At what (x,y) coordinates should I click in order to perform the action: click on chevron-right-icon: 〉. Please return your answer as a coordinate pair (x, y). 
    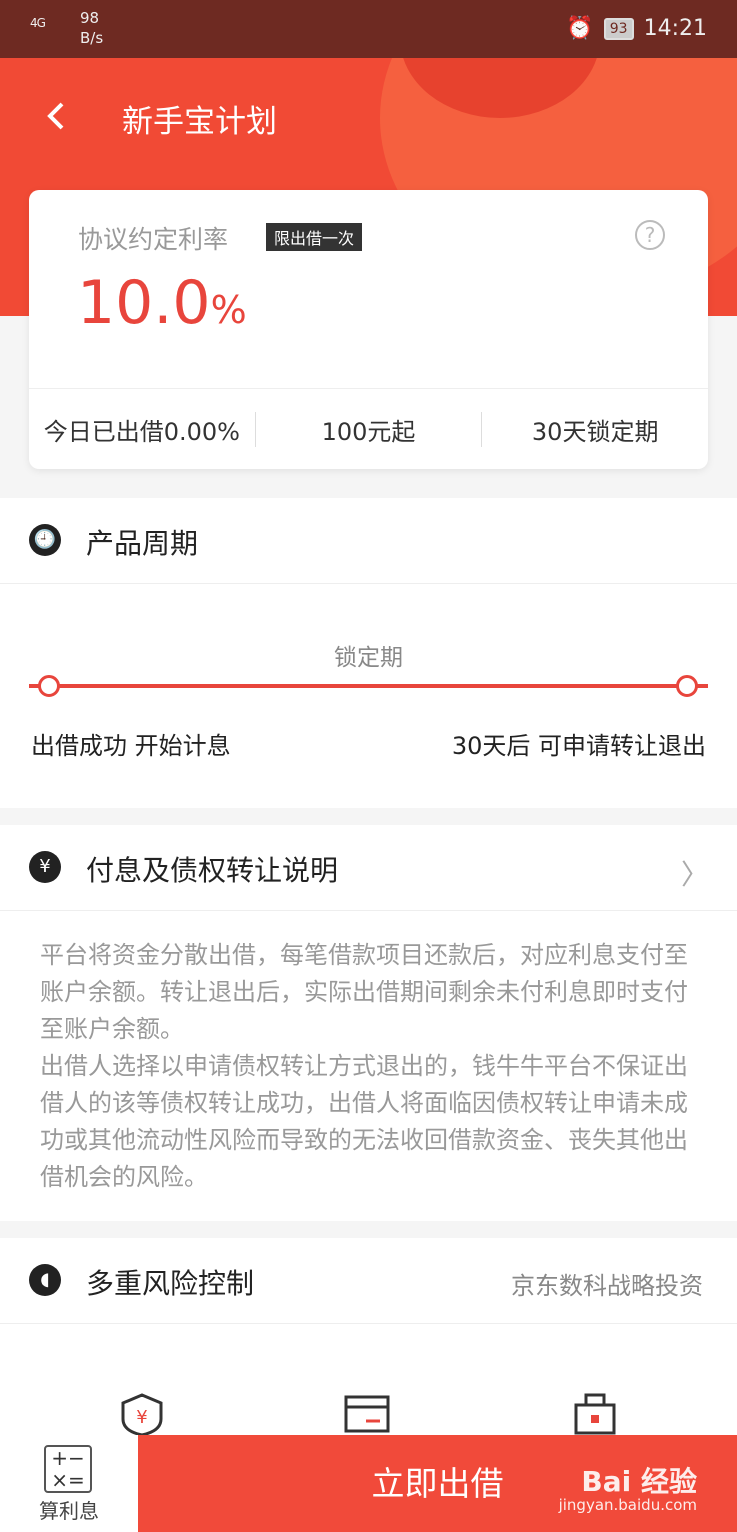
    Looking at the image, I should click on (695, 873).